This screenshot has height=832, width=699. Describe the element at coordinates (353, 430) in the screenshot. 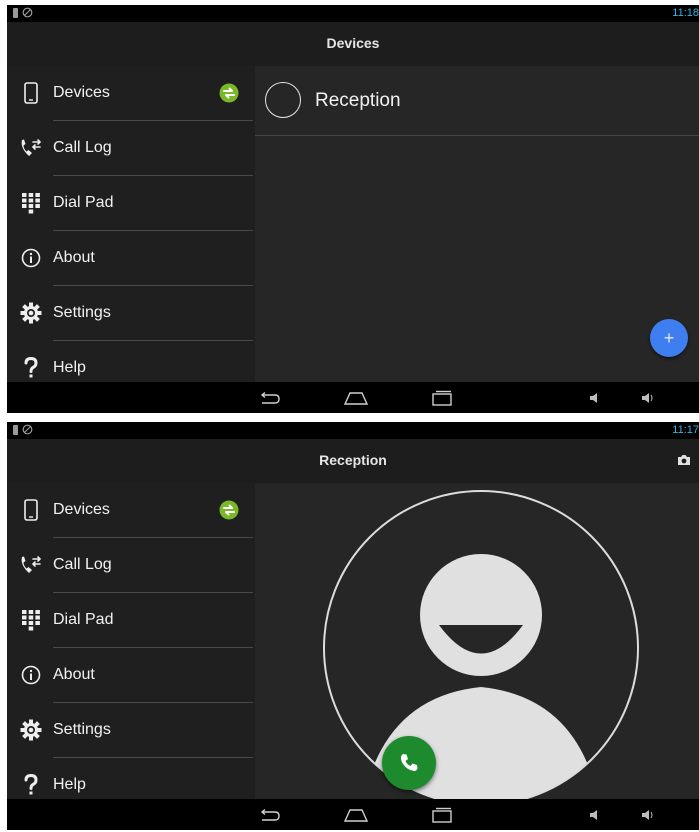

I see `status-bar: 11:17` at that location.